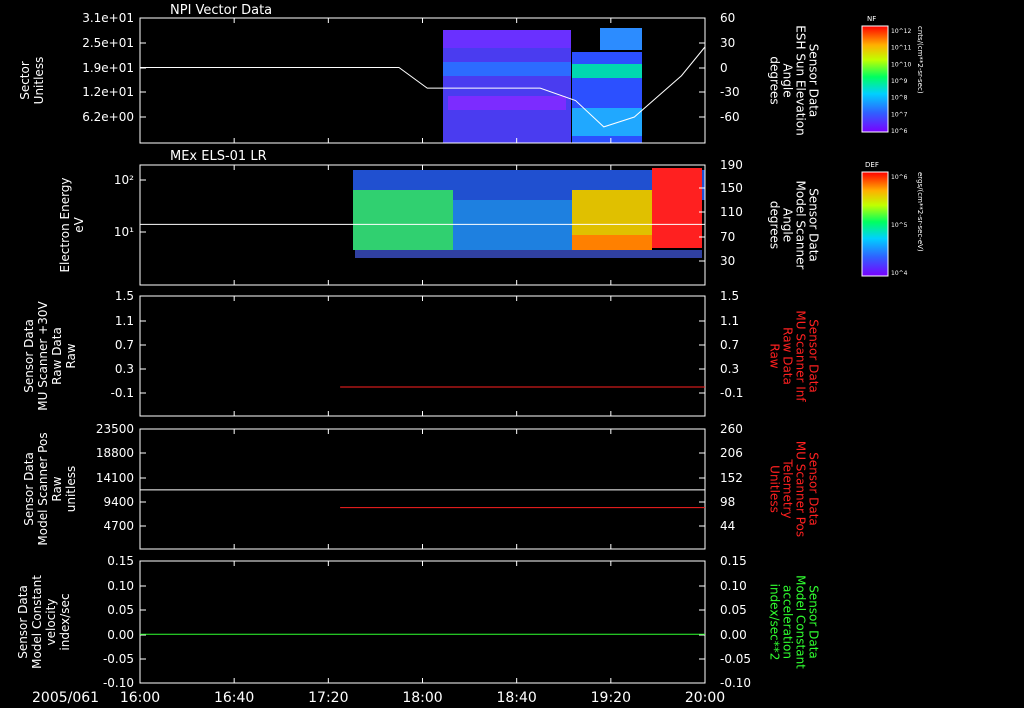 The height and width of the screenshot is (708, 1024). What do you see at coordinates (735, 659) in the screenshot?
I see `panel-5-ytick-label-right: -0.05` at bounding box center [735, 659].